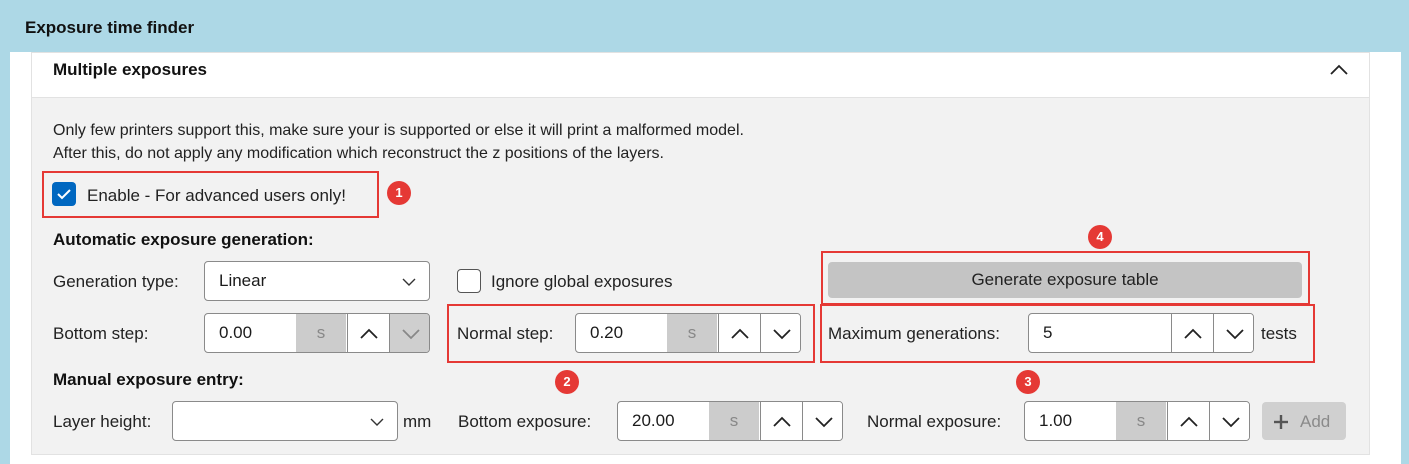 The image size is (1409, 464). Describe the element at coordinates (101, 333) in the screenshot. I see `bottom-step-label: Bottom step:` at that location.